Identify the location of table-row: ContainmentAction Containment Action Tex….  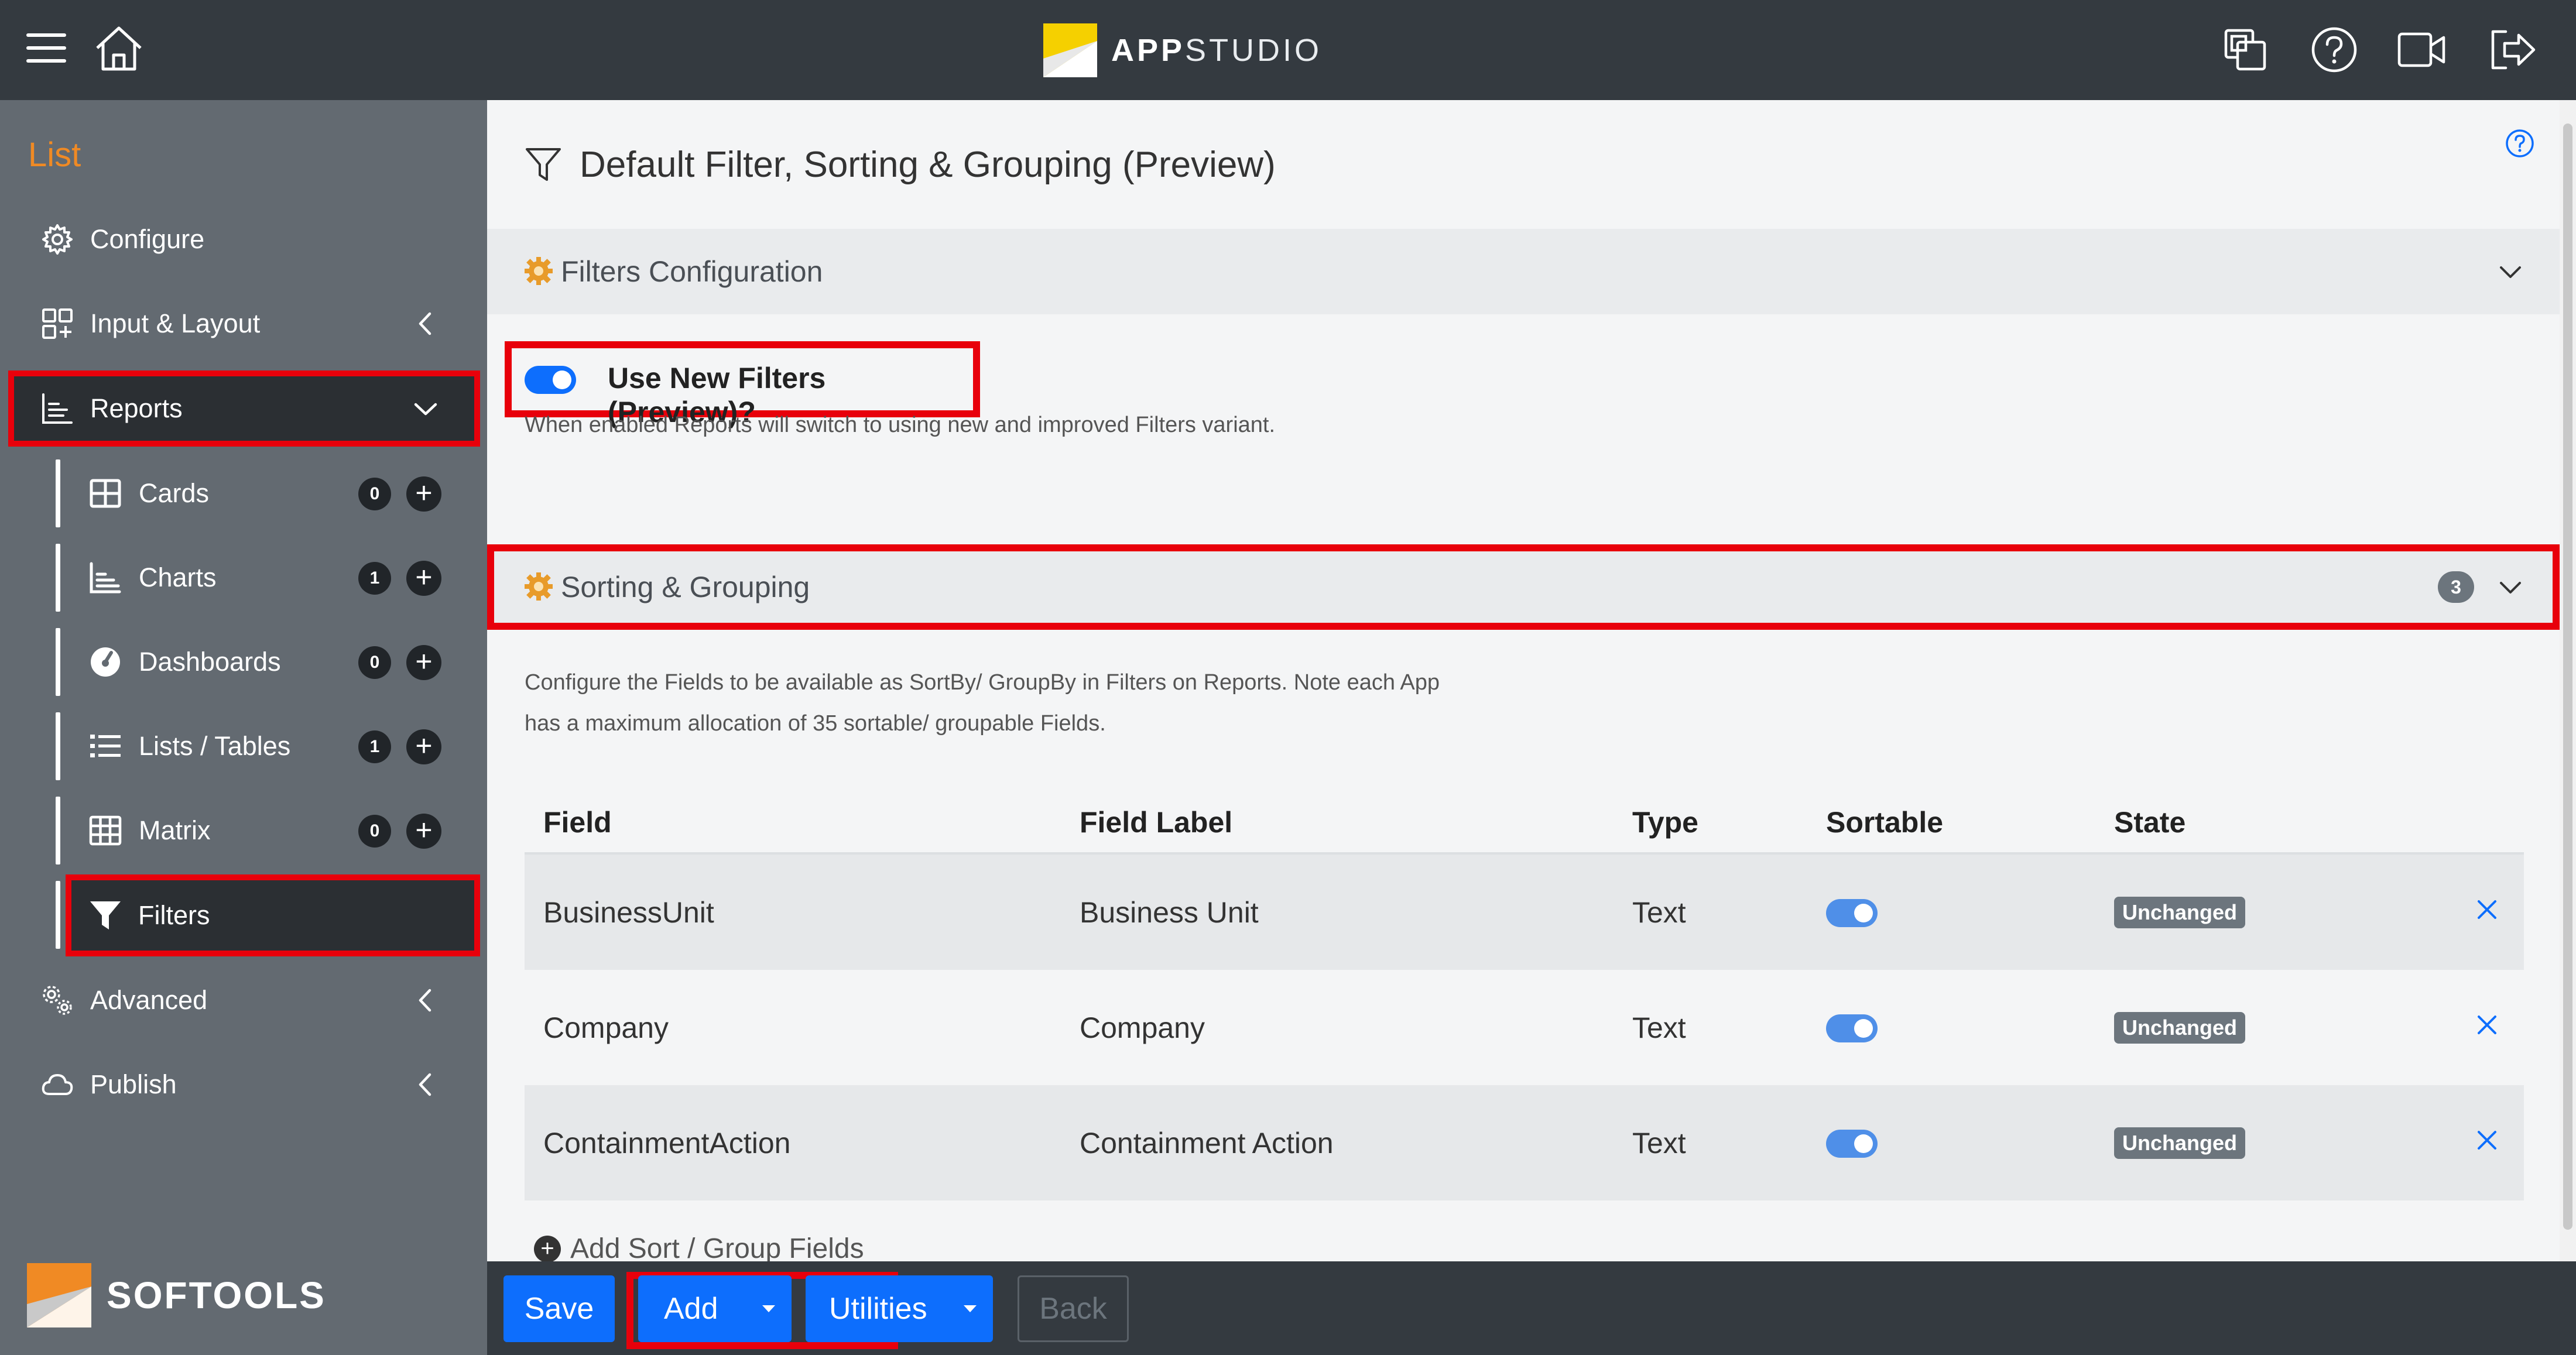
(1524, 1142).